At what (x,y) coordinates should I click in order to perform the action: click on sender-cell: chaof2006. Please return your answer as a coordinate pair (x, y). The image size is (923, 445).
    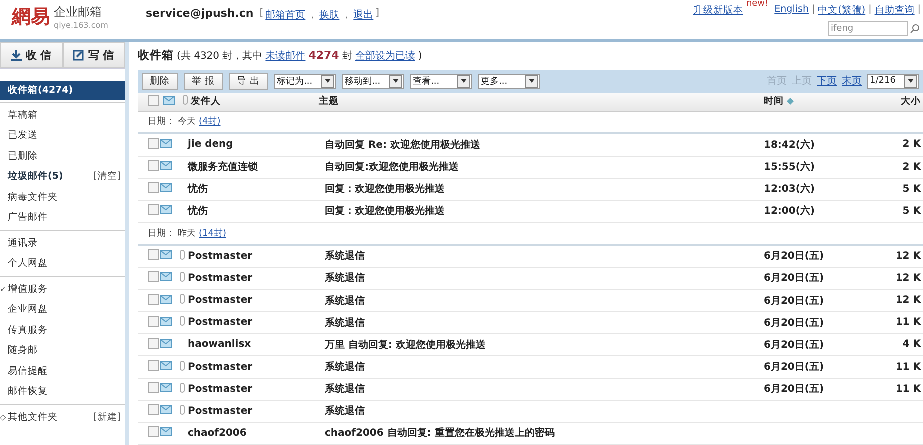
    Looking at the image, I should click on (252, 433).